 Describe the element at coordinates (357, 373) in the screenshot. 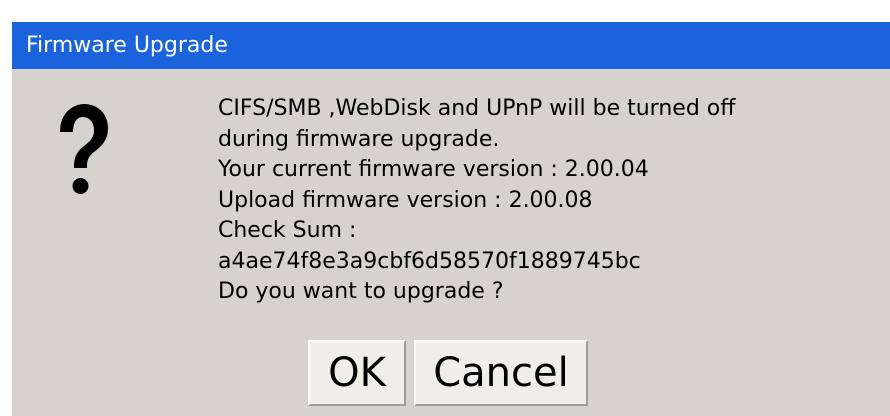

I see `ok-button: OK` at that location.